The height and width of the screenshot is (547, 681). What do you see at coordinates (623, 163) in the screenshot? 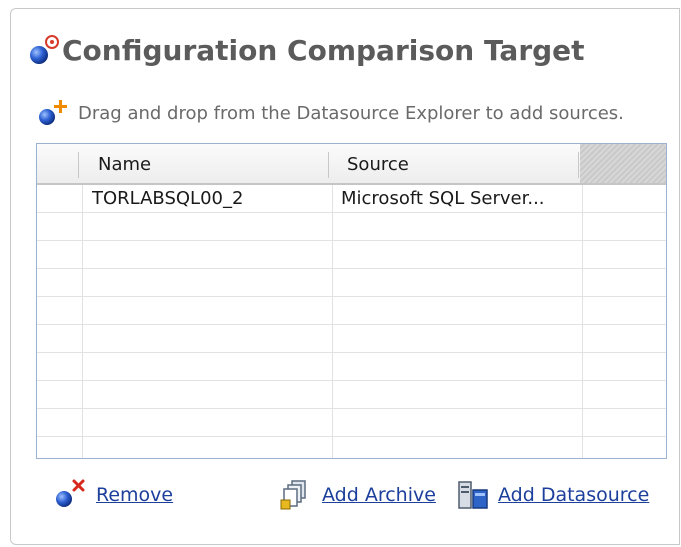
I see `column-header-filler` at bounding box center [623, 163].